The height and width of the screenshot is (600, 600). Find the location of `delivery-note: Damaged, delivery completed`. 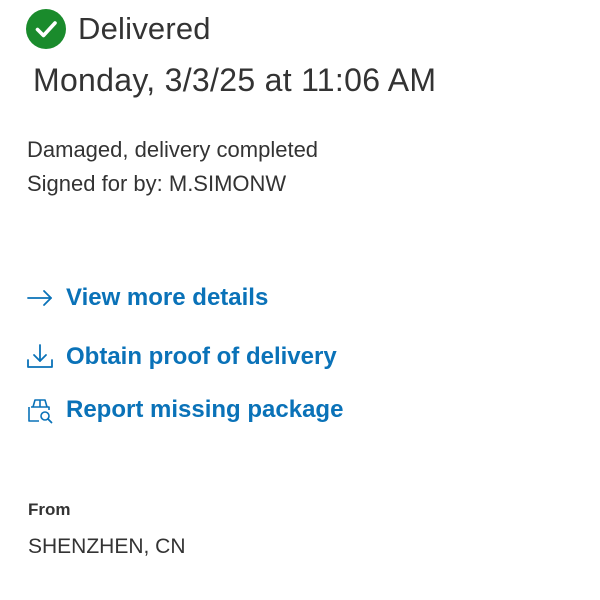

delivery-note: Damaged, delivery completed is located at coordinates (173, 149).